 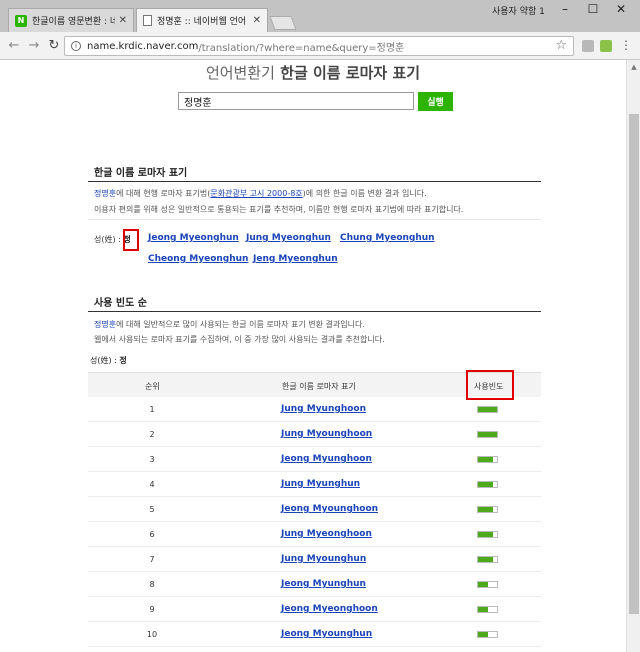 I want to click on rank-cell: 2, so click(x=152, y=434).